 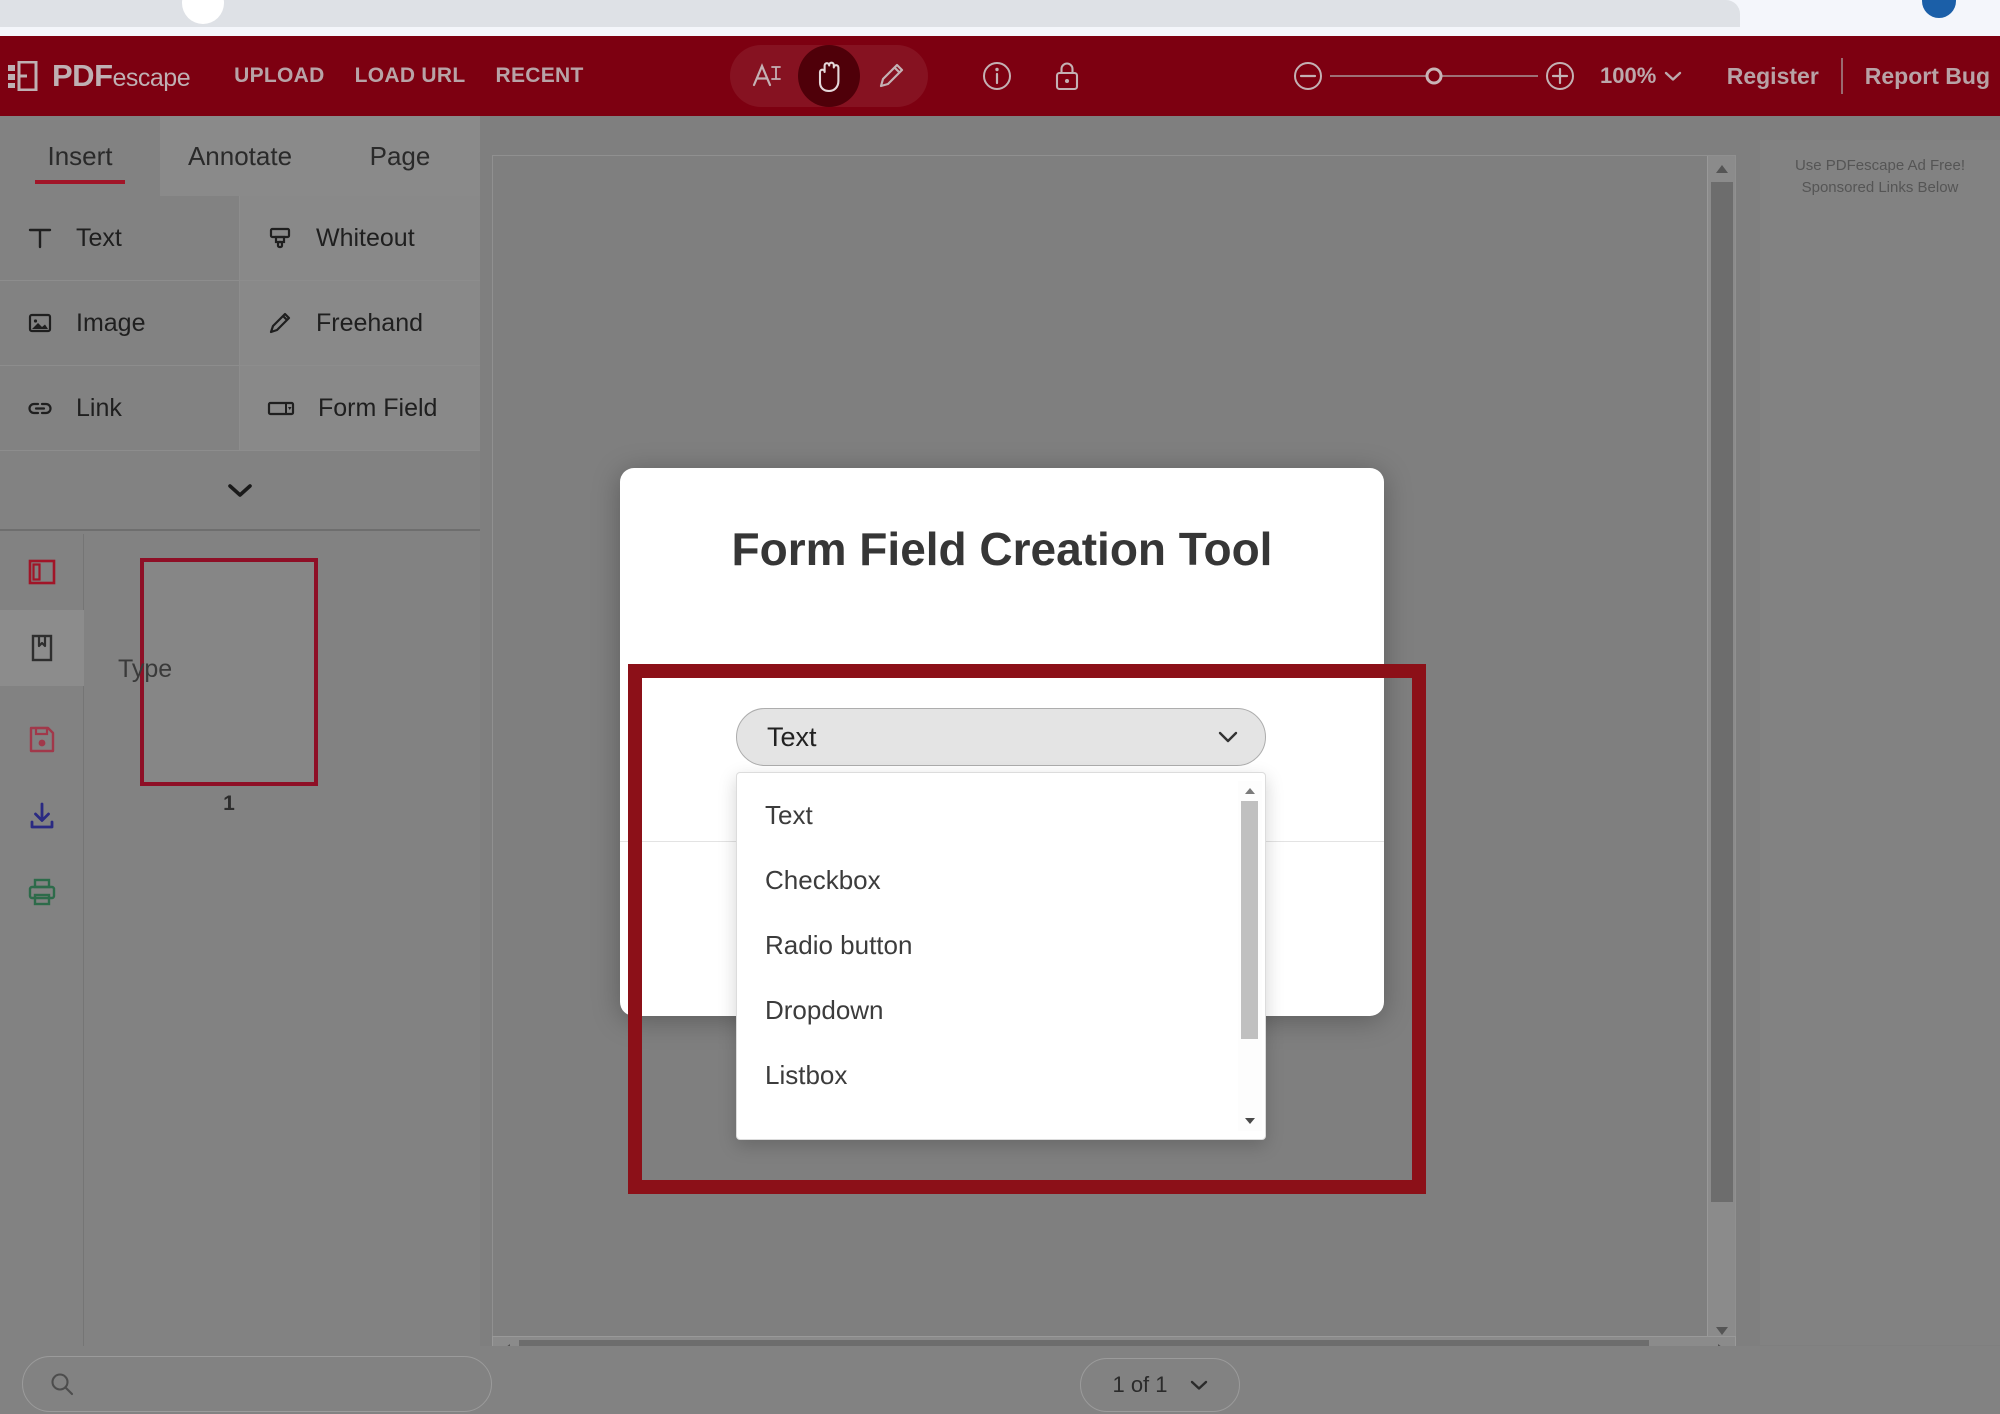 What do you see at coordinates (1067, 76) in the screenshot?
I see `lock-icon` at bounding box center [1067, 76].